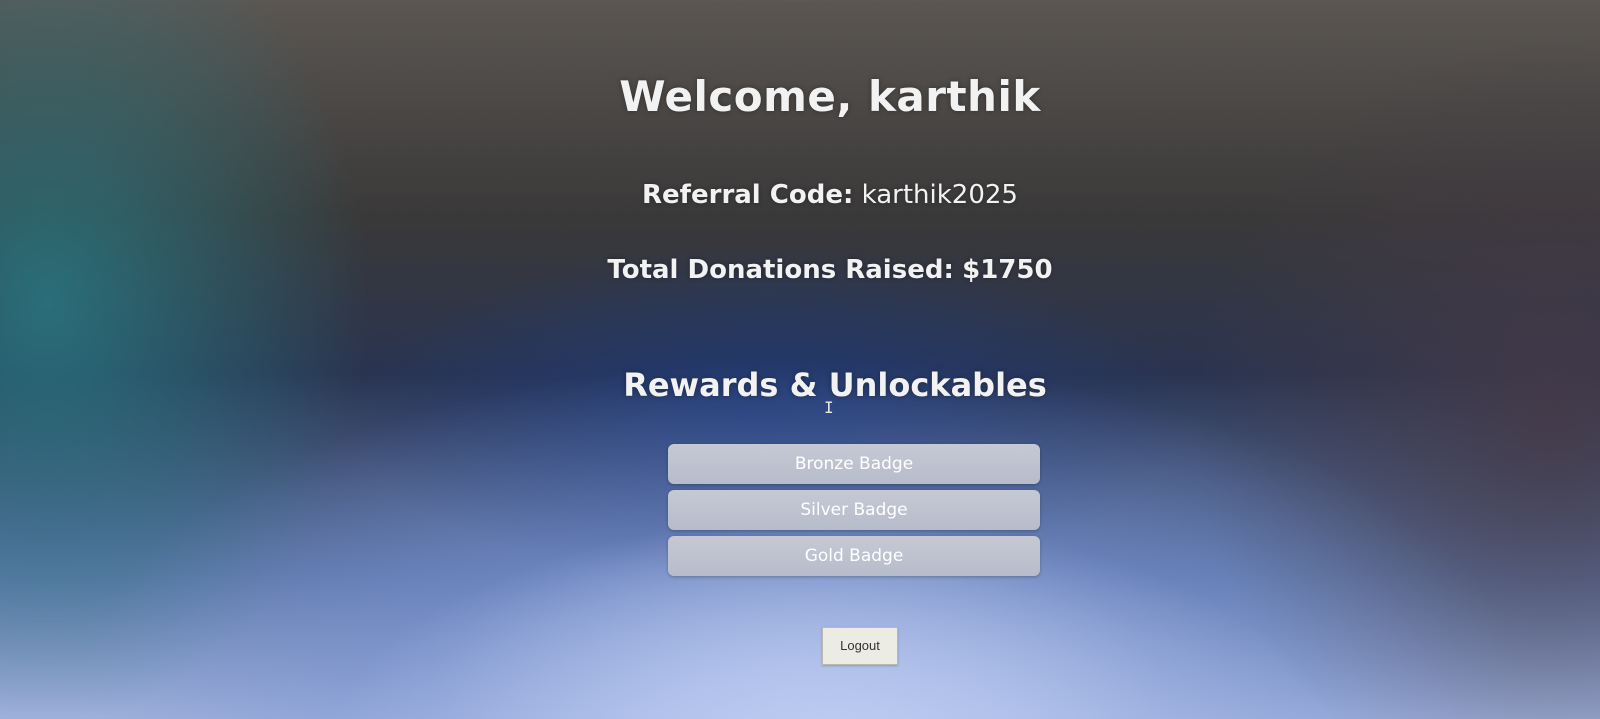 This screenshot has height=719, width=1600. I want to click on referral-code-row: Referral Code: karthik2025, so click(800, 195).